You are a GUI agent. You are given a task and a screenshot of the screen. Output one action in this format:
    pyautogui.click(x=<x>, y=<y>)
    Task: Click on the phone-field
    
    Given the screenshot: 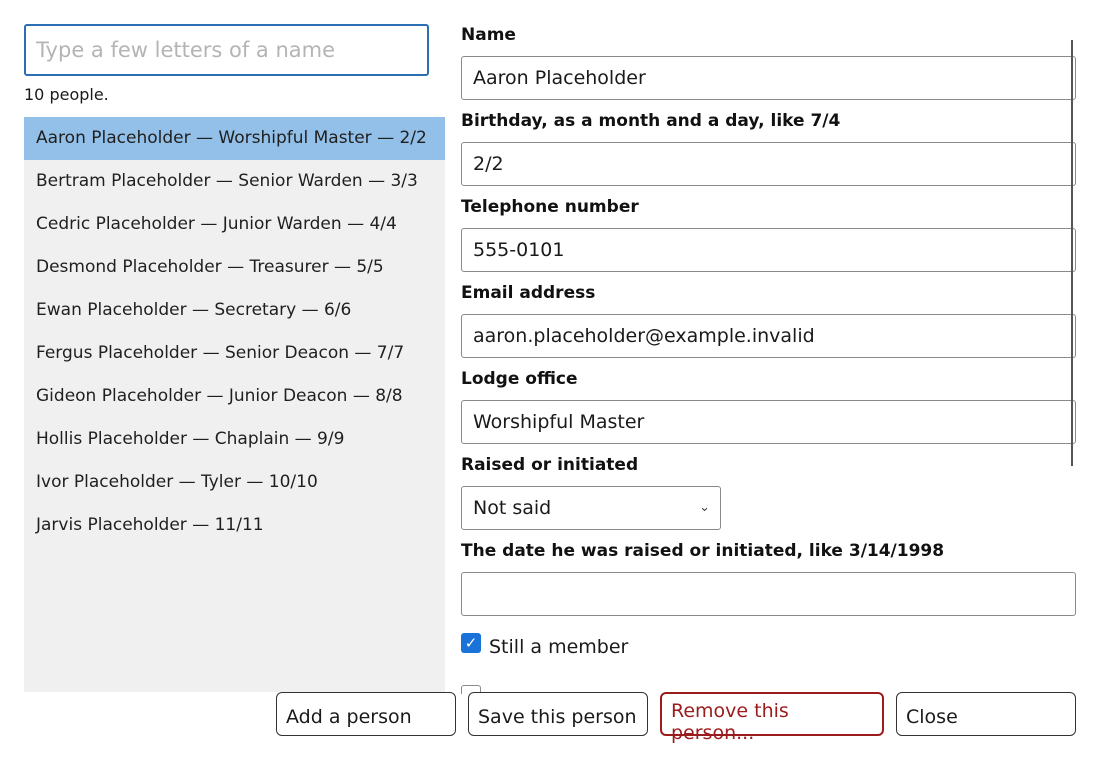 What is the action you would take?
    pyautogui.click(x=768, y=250)
    